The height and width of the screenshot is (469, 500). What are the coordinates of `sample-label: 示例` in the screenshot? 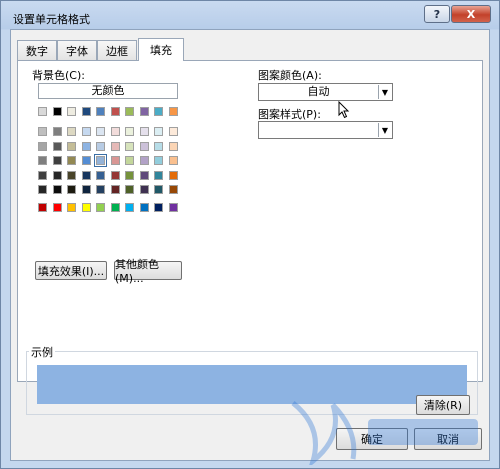 It's located at (42, 352).